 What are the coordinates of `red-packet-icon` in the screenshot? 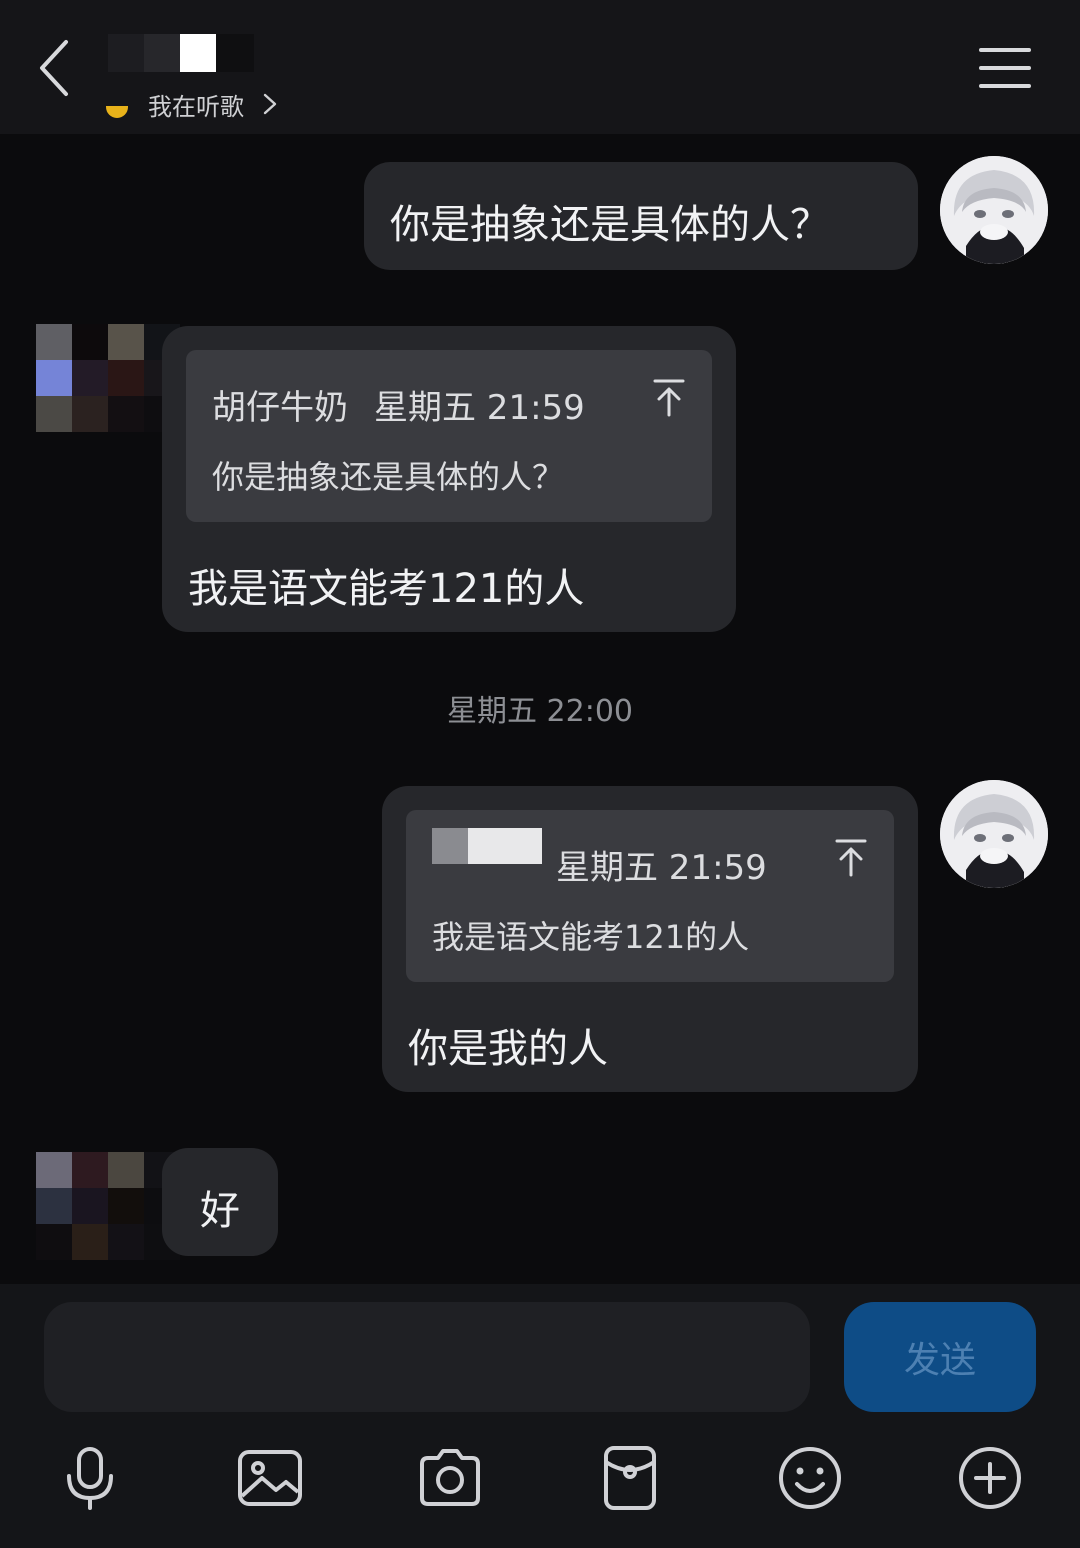 It's located at (630, 1478).